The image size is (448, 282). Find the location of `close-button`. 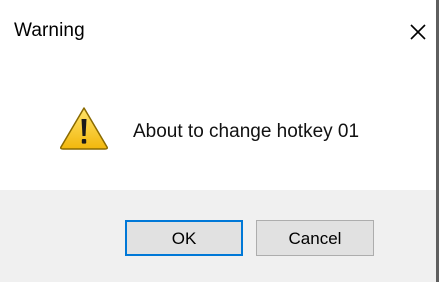

close-button is located at coordinates (418, 32).